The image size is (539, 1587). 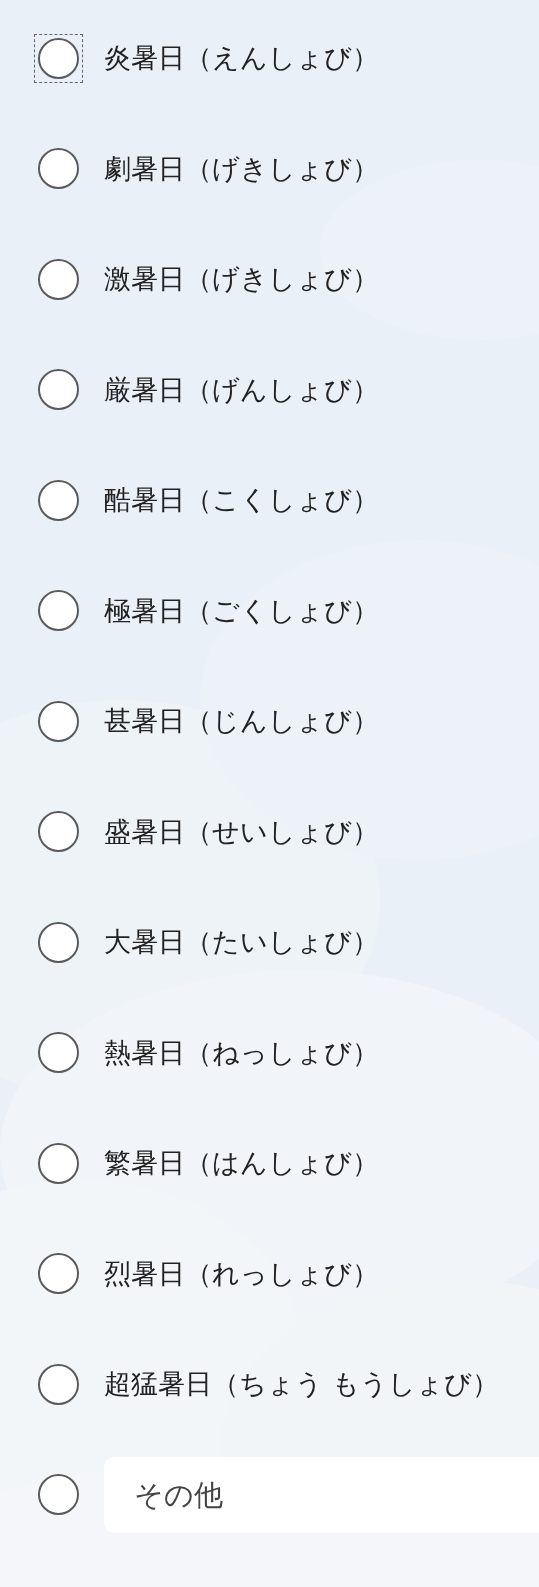 I want to click on option-label: 極暑日（ごくしょび）, so click(x=241, y=610).